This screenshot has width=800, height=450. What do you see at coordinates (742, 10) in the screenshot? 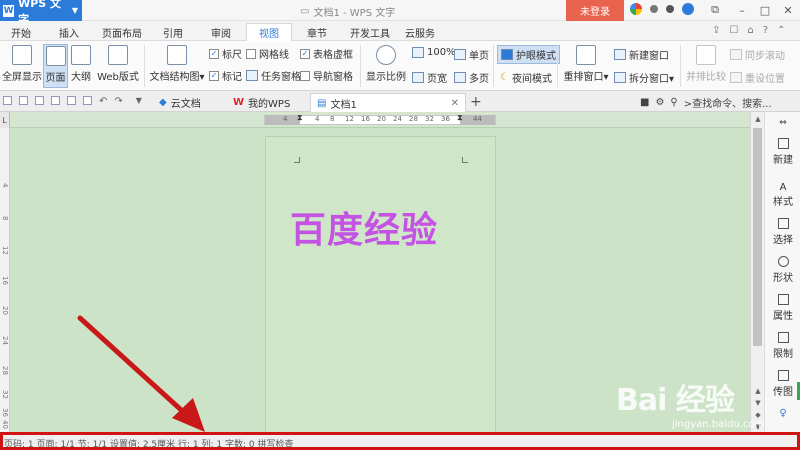
I see `minimize-icon: –` at bounding box center [742, 10].